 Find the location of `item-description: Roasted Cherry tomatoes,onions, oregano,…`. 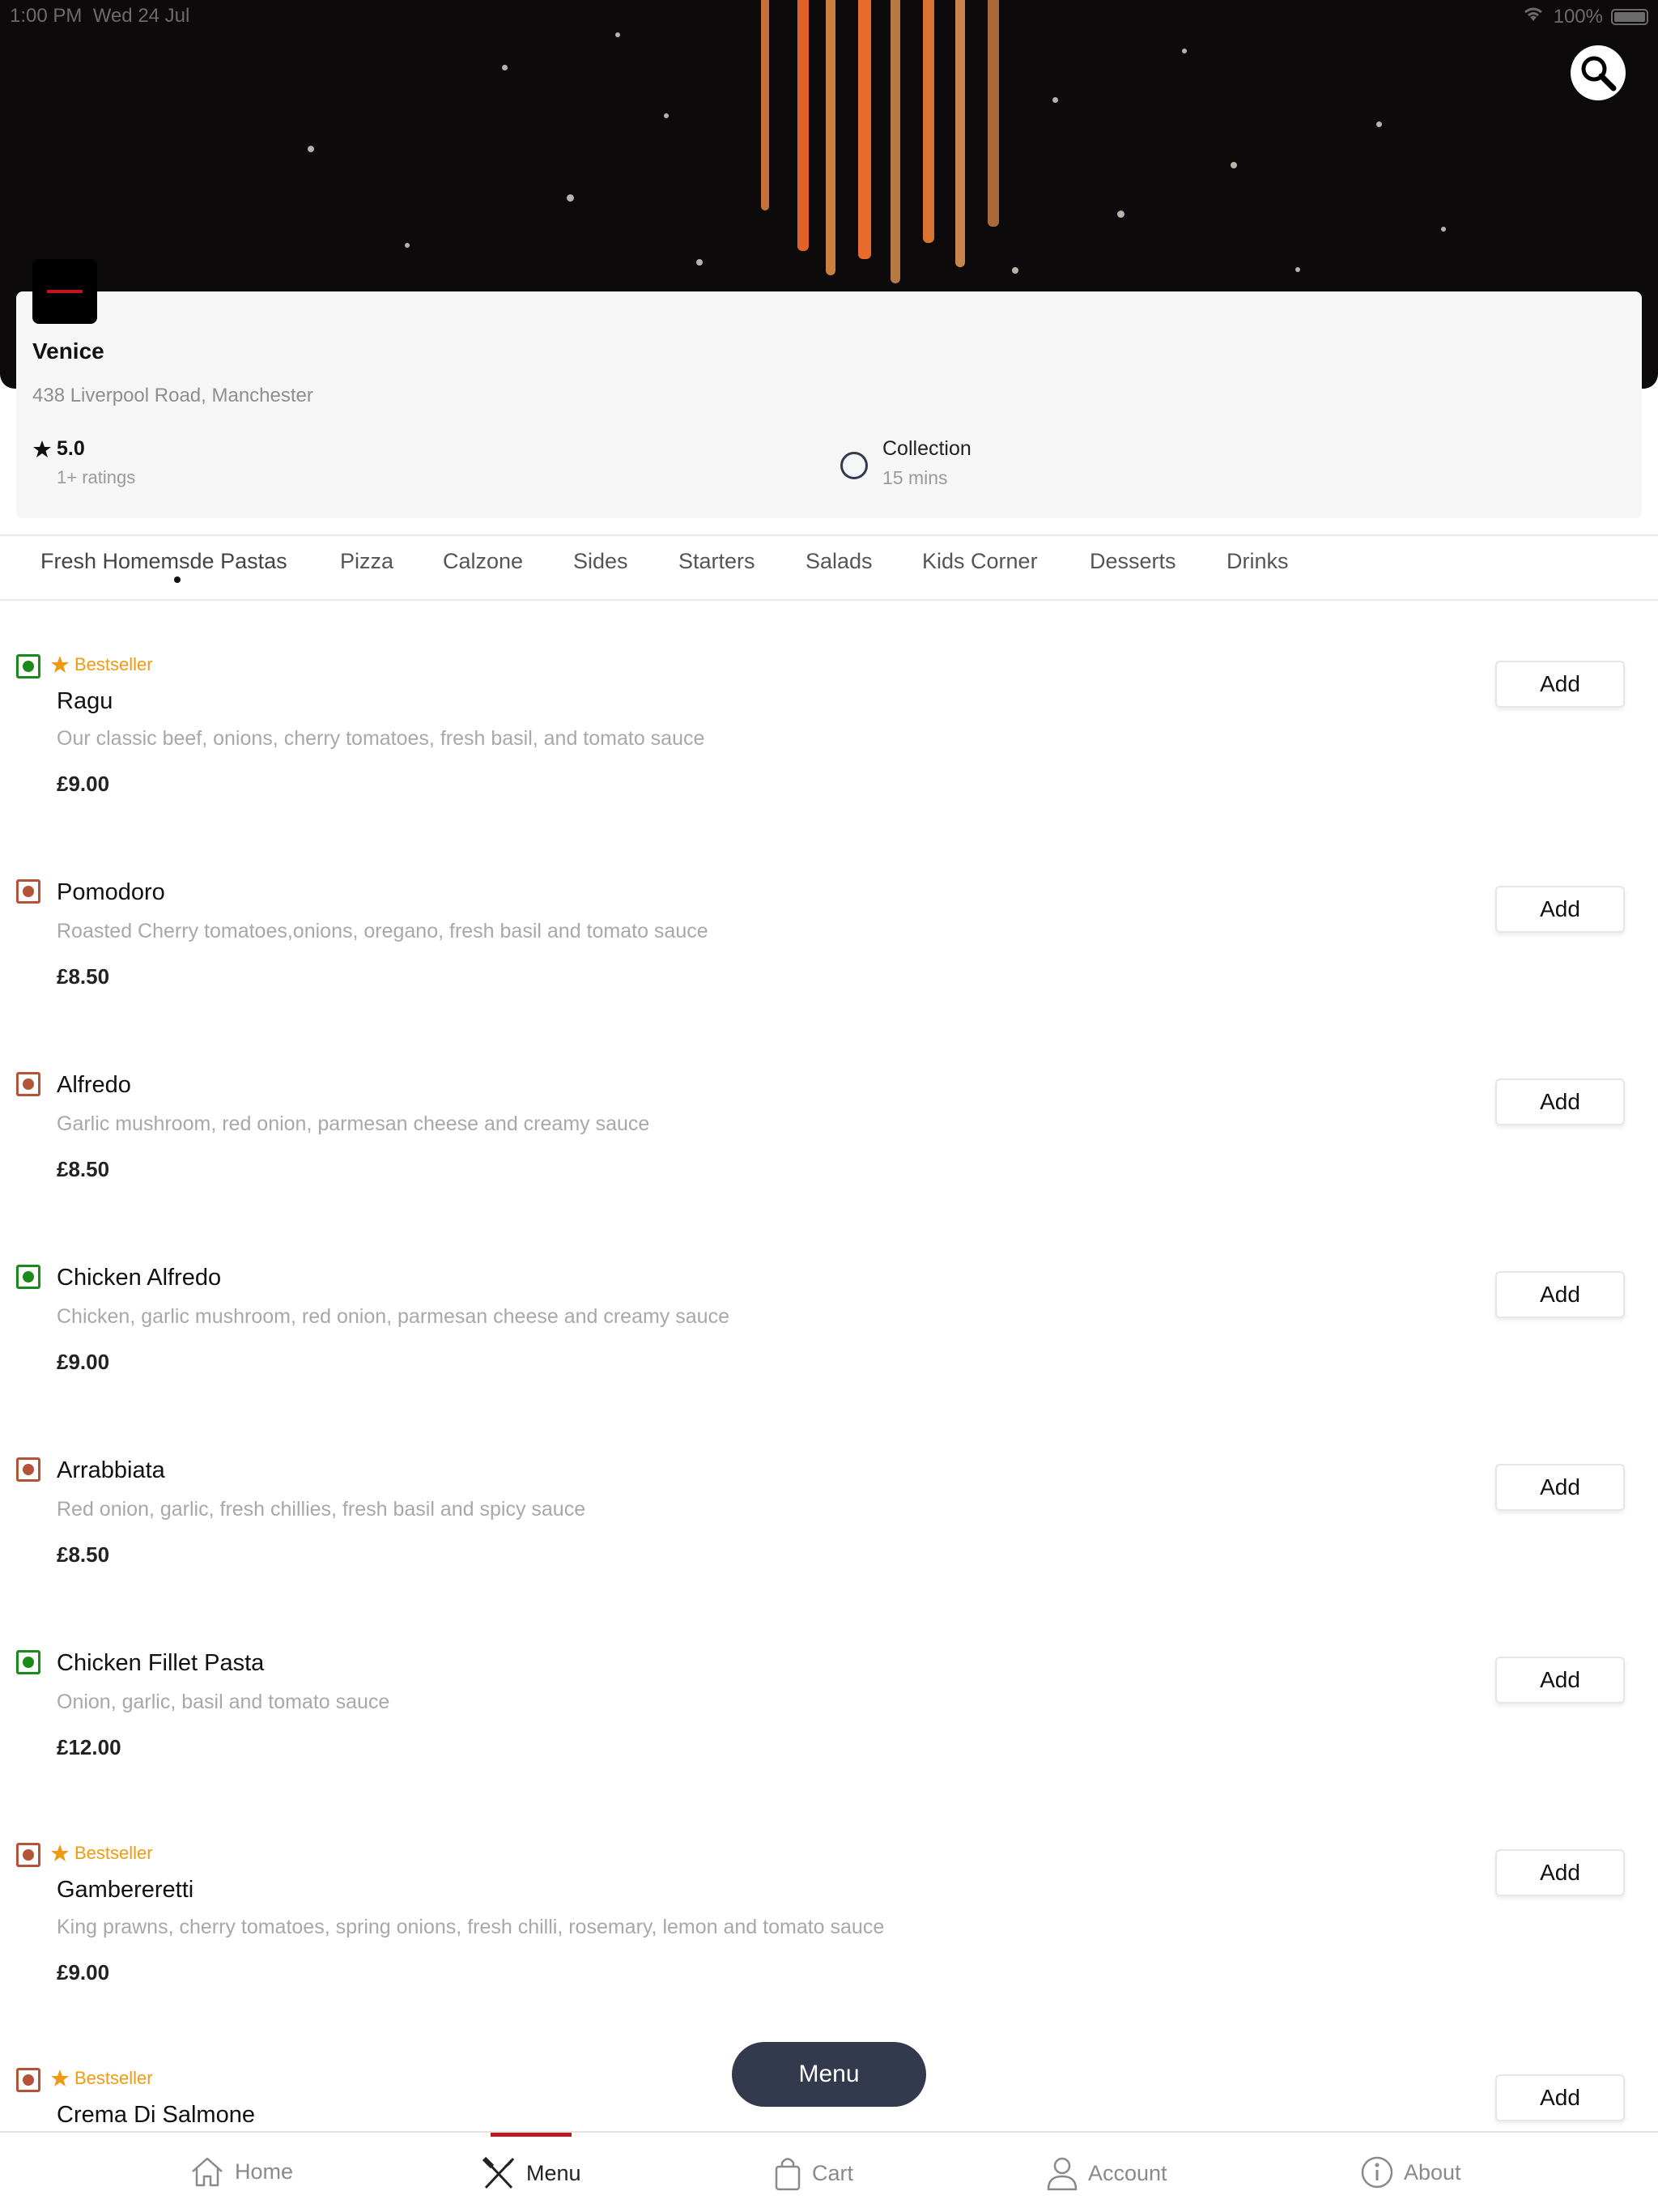

item-description: Roasted Cherry tomatoes,onions, oregano,… is located at coordinates (382, 931).